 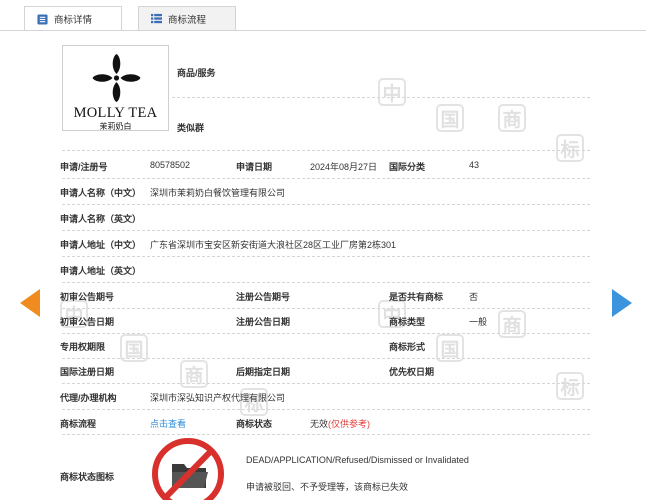 I want to click on list-icon, so click(x=156, y=18).